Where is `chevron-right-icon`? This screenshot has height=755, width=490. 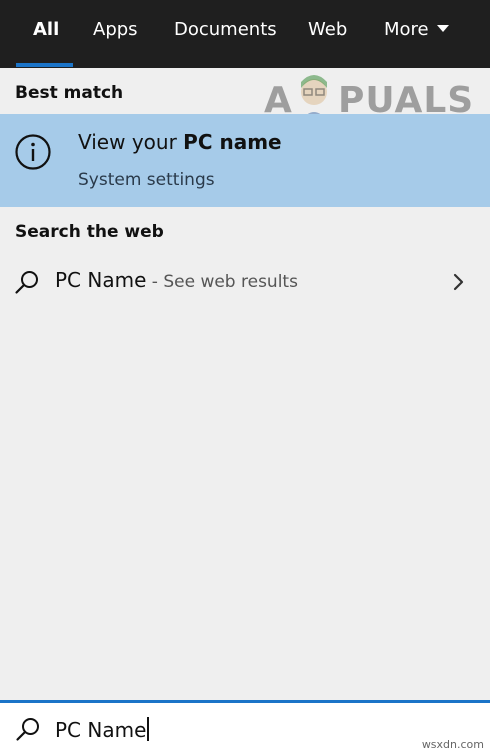
chevron-right-icon is located at coordinates (459, 282).